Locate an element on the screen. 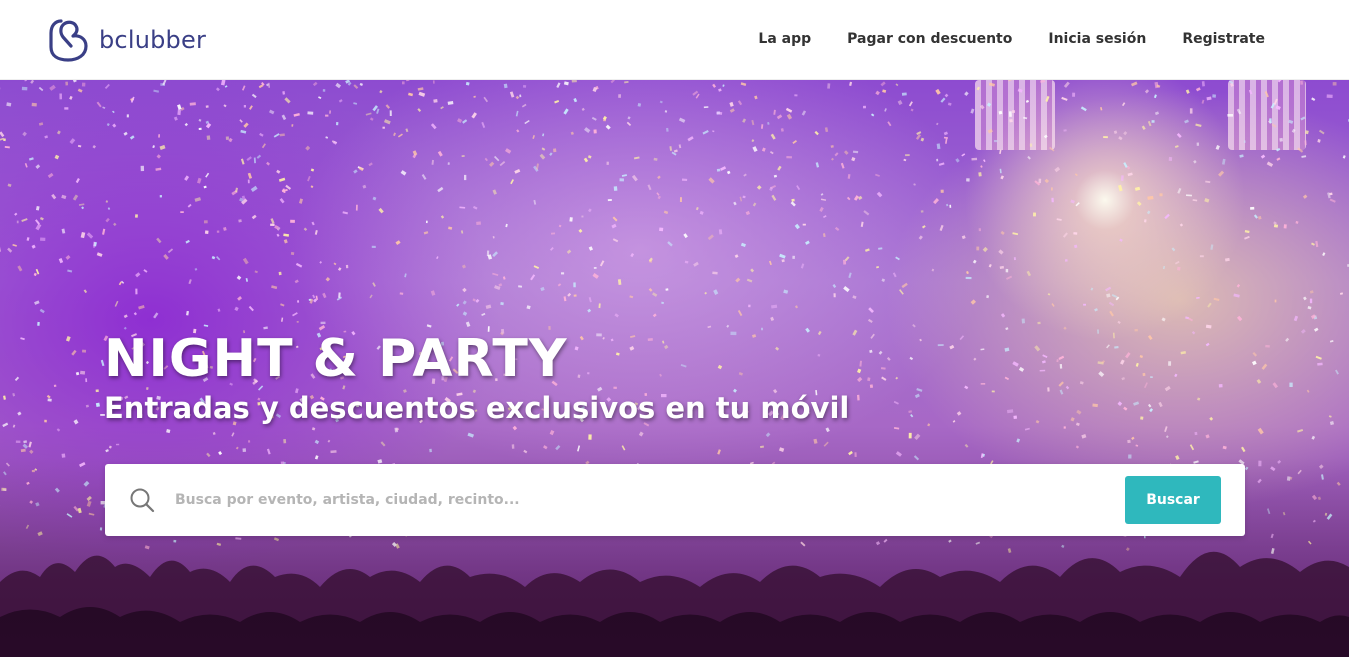 This screenshot has width=1349, height=657. nav-link-inicia-sesion: Inicia sesión is located at coordinates (1097, 39).